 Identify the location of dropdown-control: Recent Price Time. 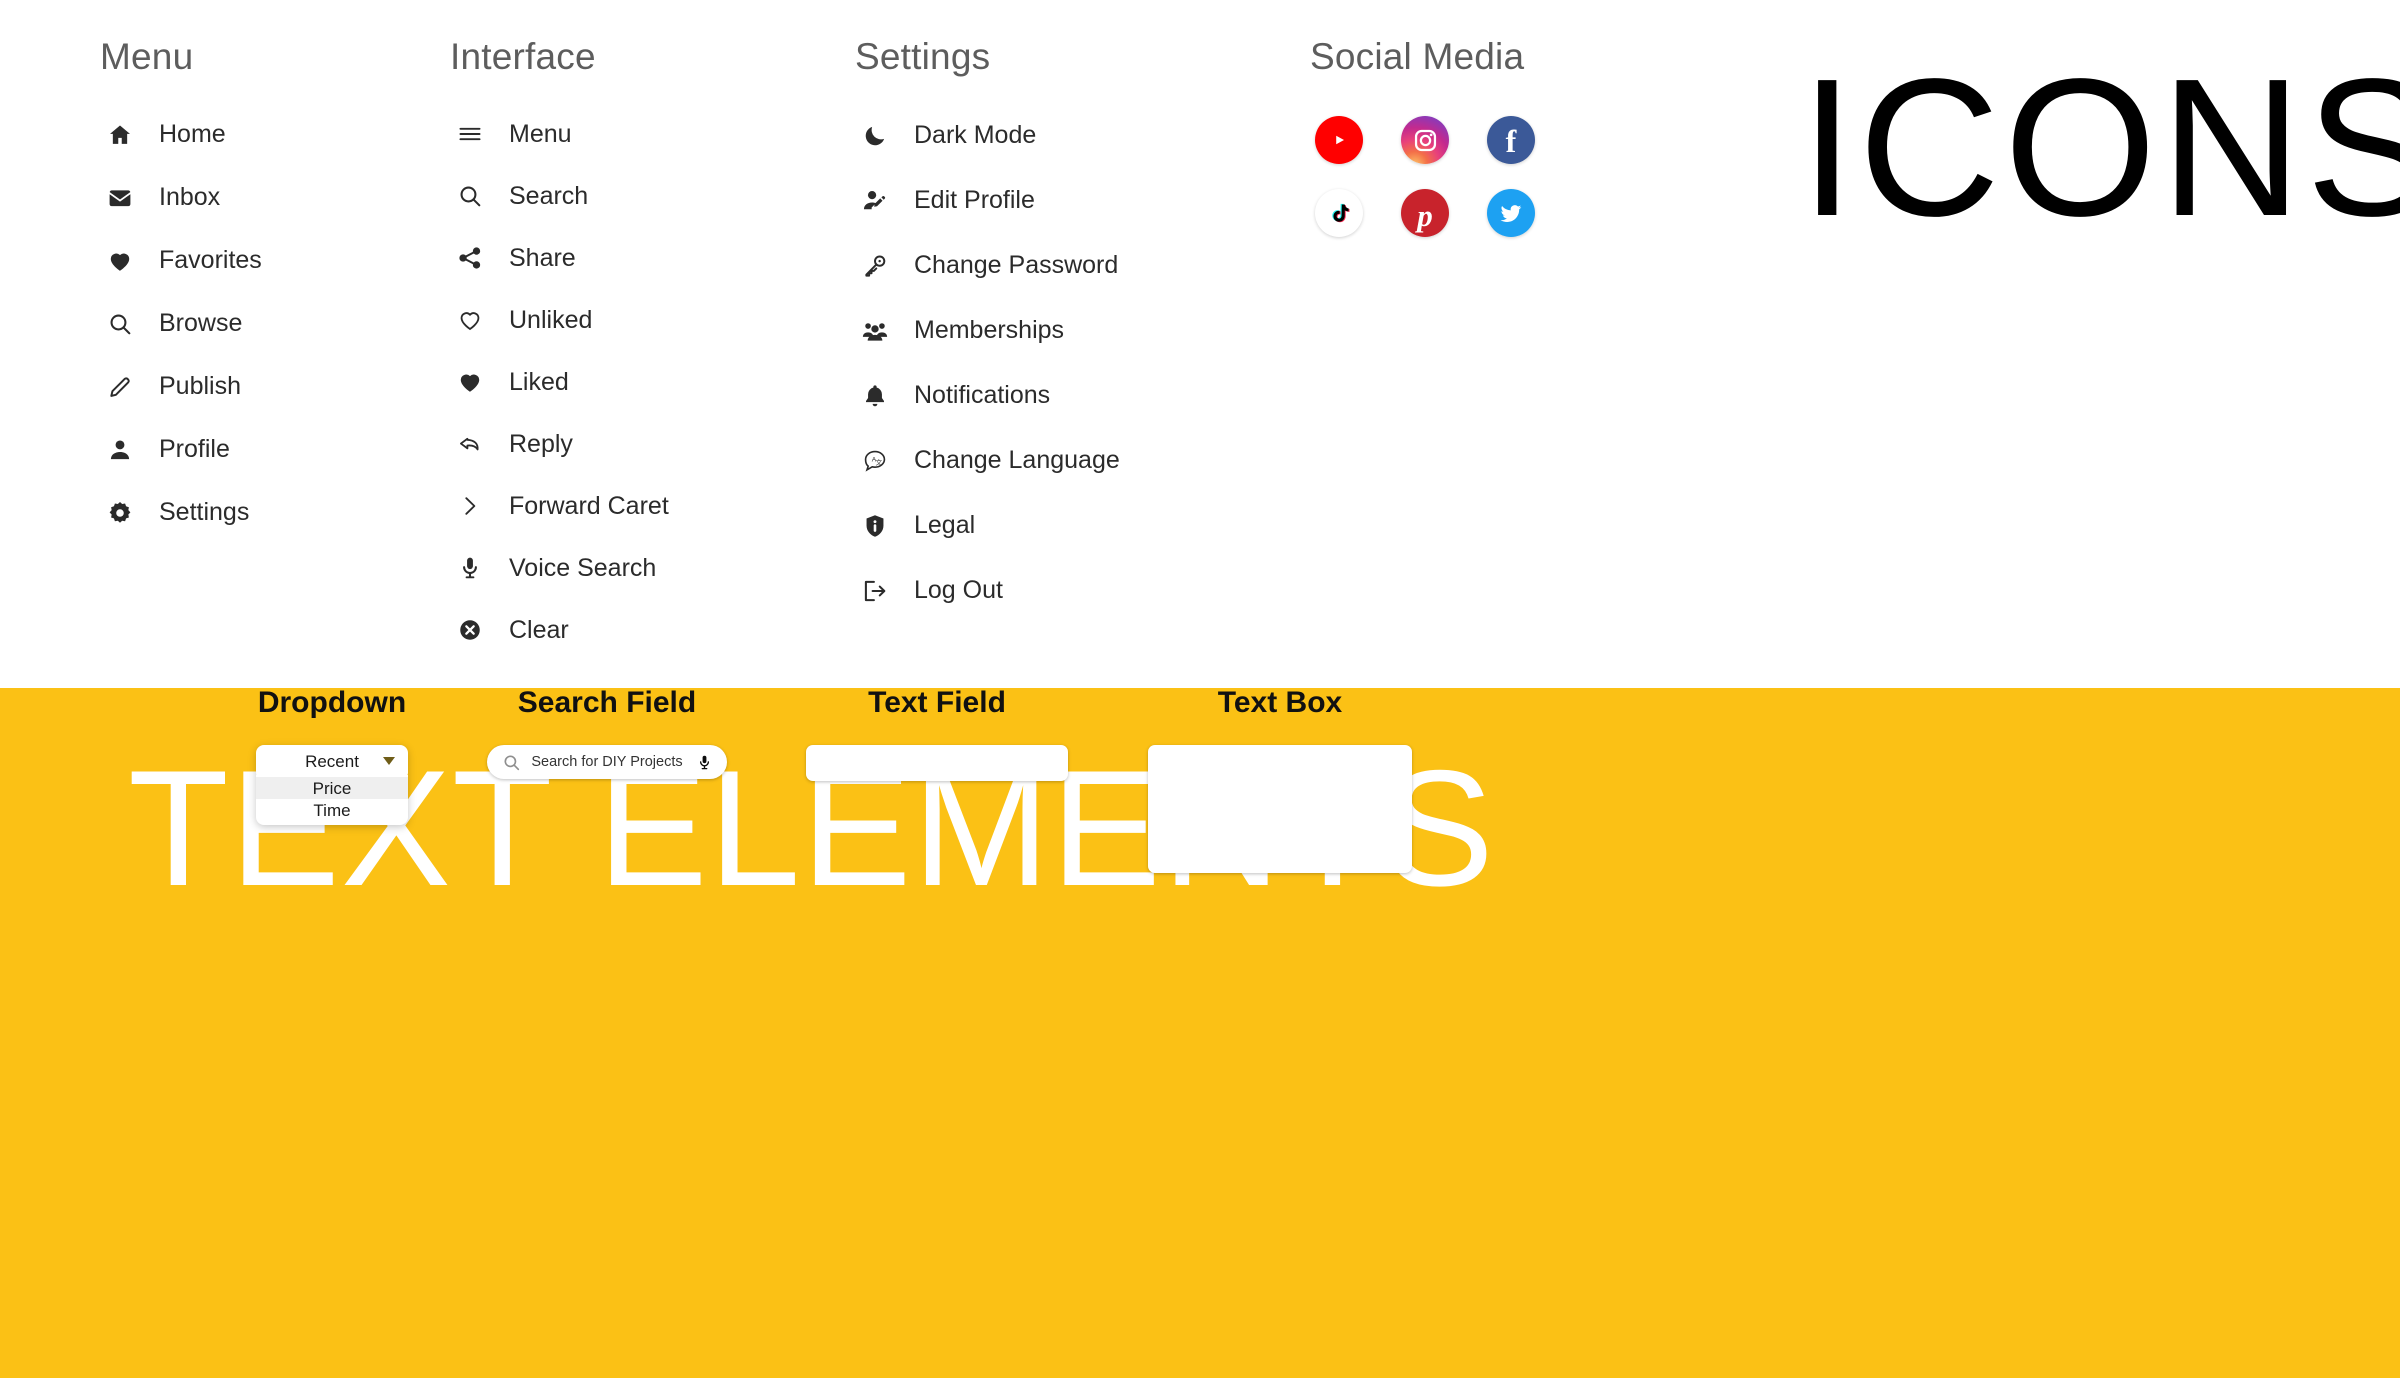
(332, 785).